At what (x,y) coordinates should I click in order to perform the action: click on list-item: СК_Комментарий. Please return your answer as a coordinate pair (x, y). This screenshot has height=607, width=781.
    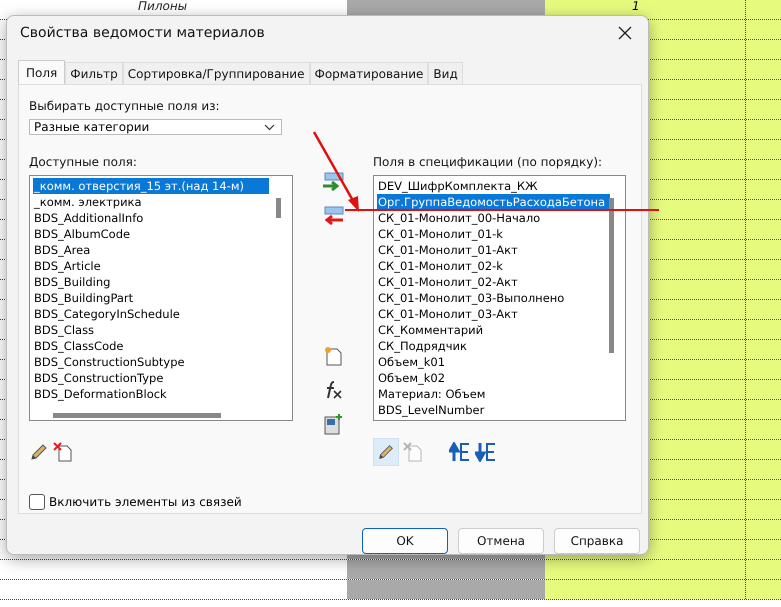
    Looking at the image, I should click on (493, 330).